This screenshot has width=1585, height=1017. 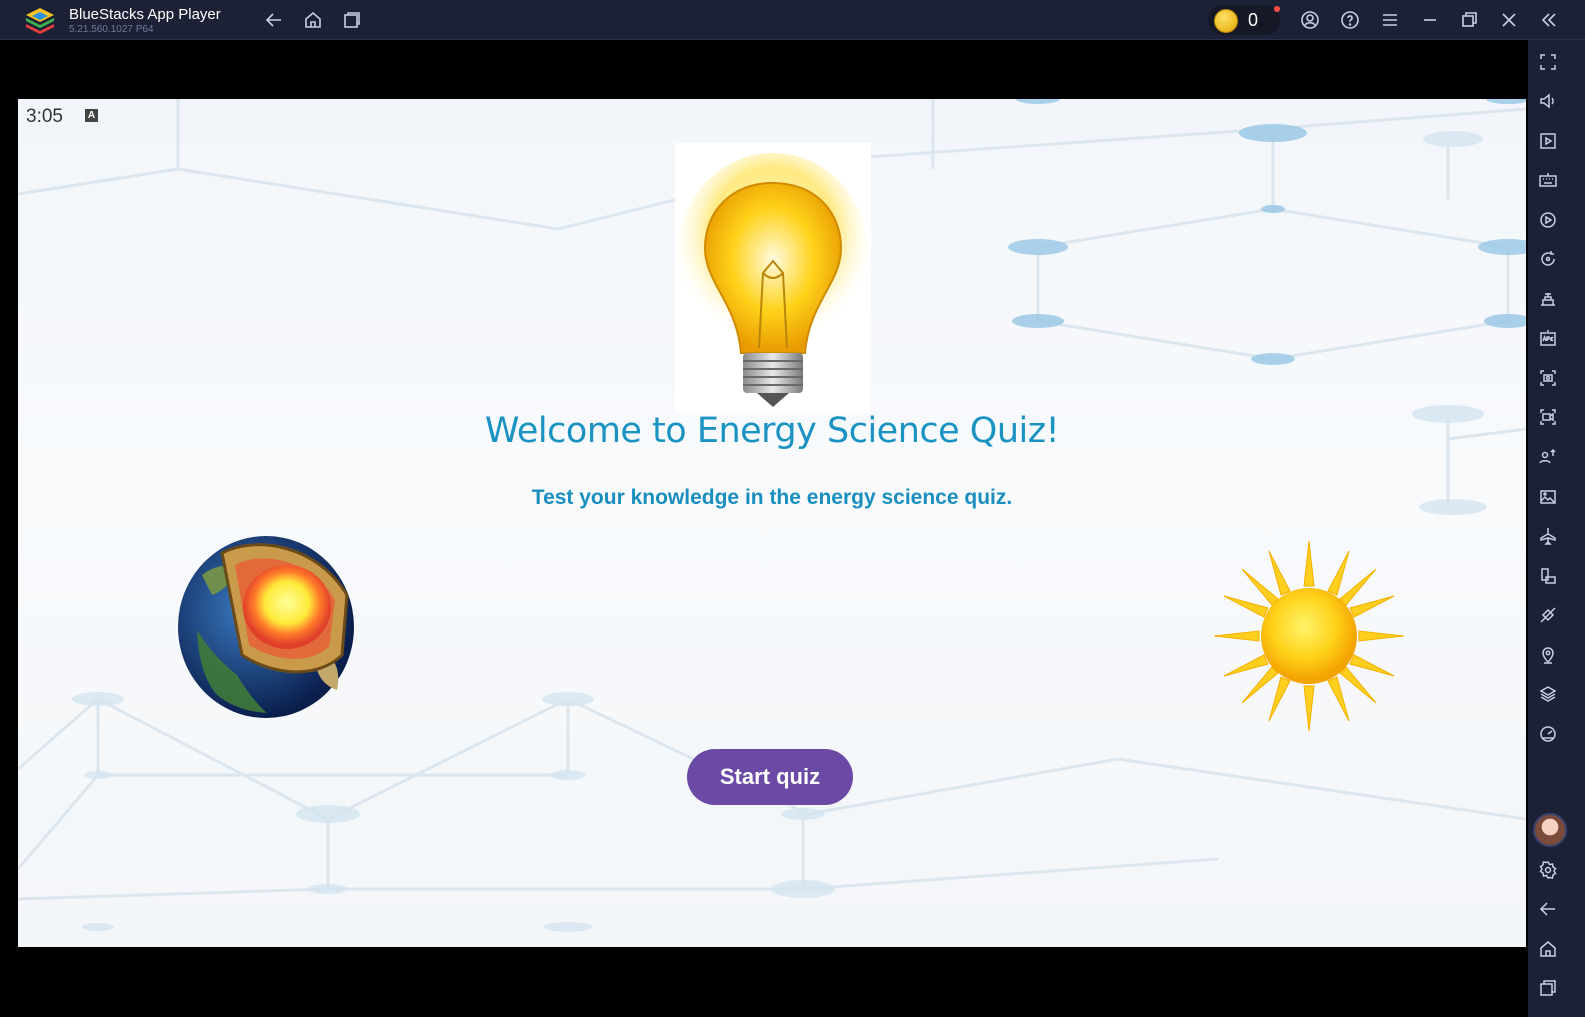 What do you see at coordinates (1310, 20) in the screenshot?
I see `account-icon` at bounding box center [1310, 20].